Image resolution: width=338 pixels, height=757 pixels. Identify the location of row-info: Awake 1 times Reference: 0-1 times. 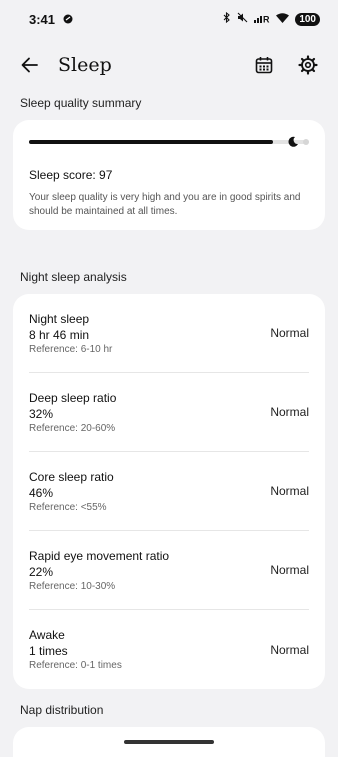
(75, 649).